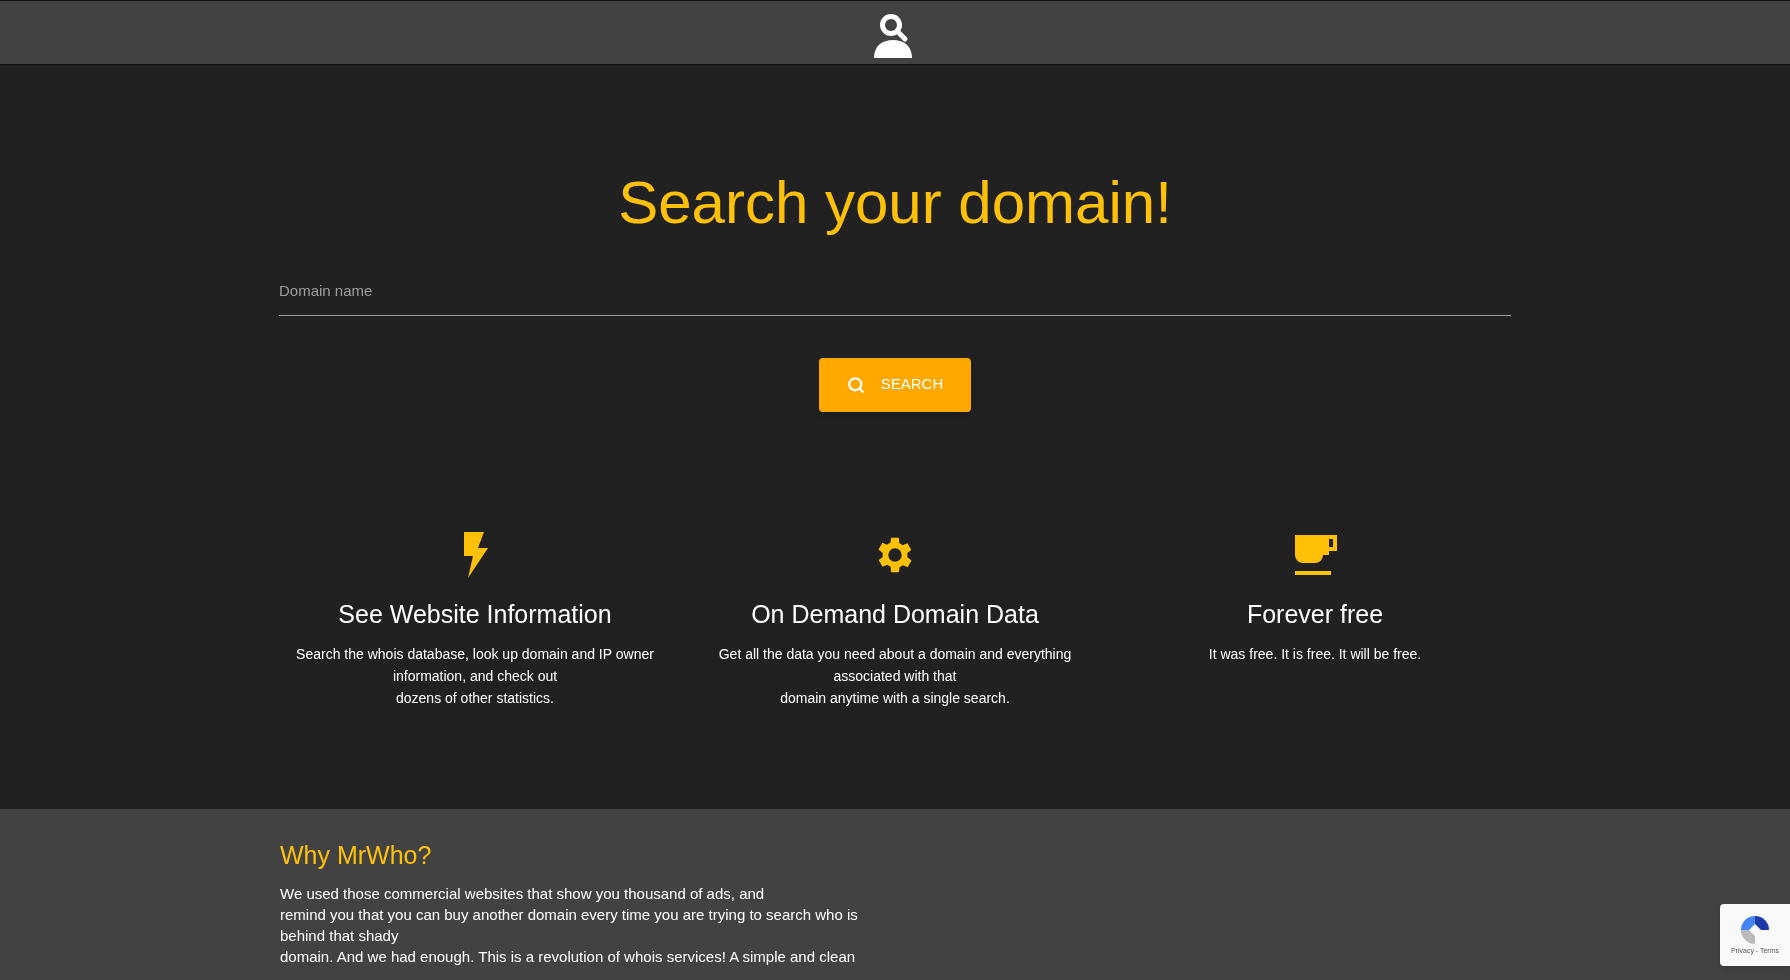  What do you see at coordinates (475, 554) in the screenshot?
I see `lightning-bolt-icon` at bounding box center [475, 554].